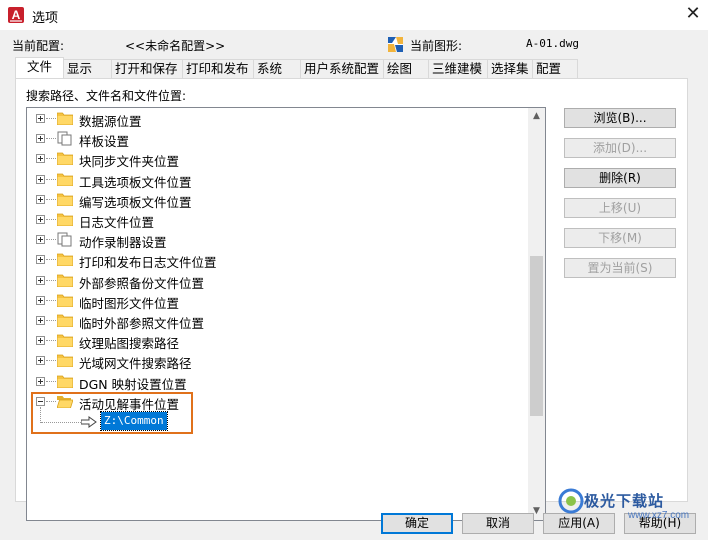 Image resolution: width=708 pixels, height=540 pixels. I want to click on tab-system: 系统, so click(277, 68).